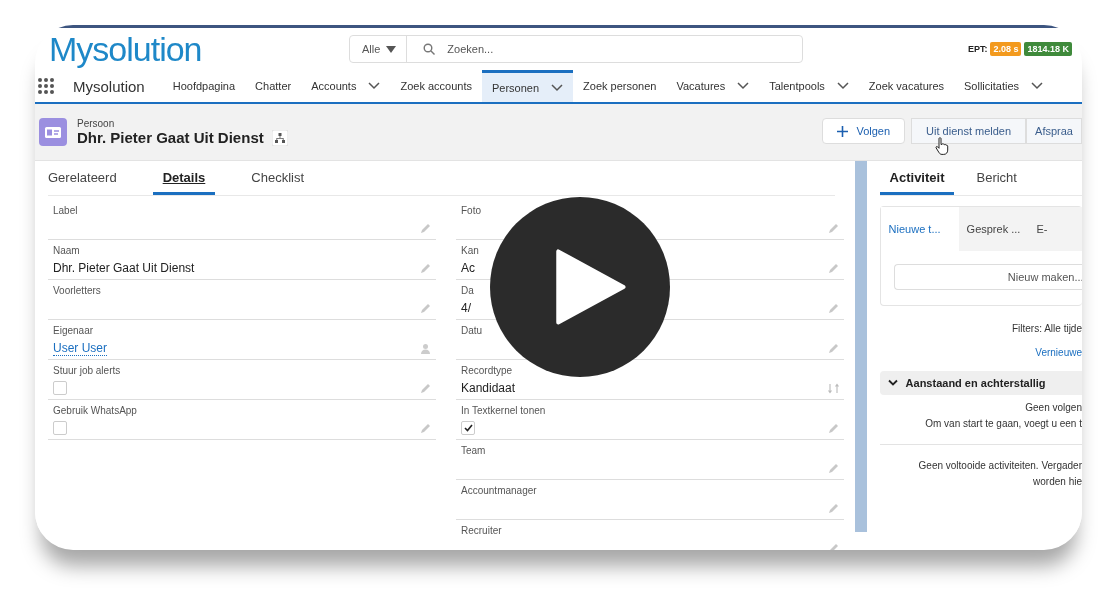  I want to click on record-tab: Details, so click(184, 178).